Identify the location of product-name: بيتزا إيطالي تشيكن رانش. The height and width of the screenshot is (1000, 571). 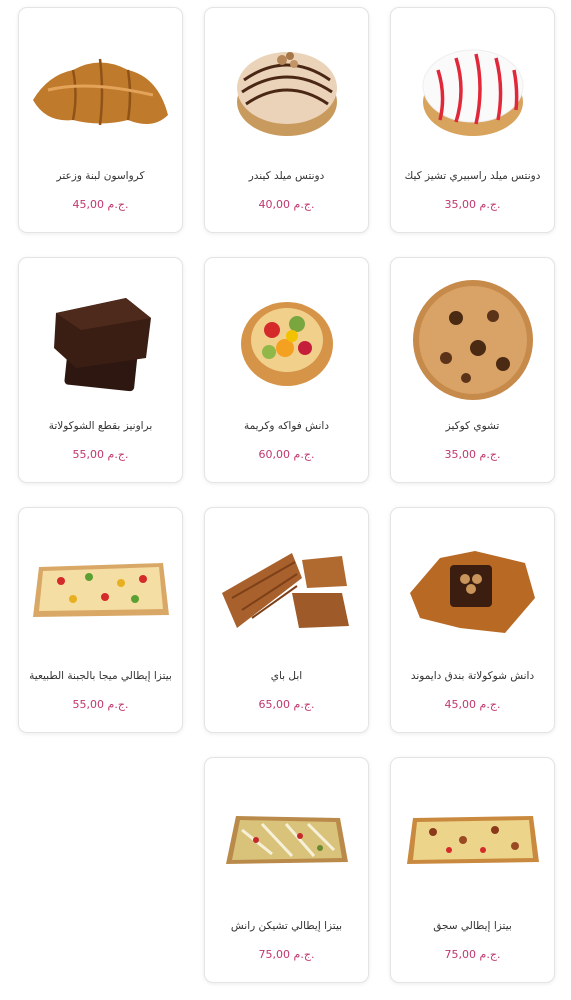
(286, 926).